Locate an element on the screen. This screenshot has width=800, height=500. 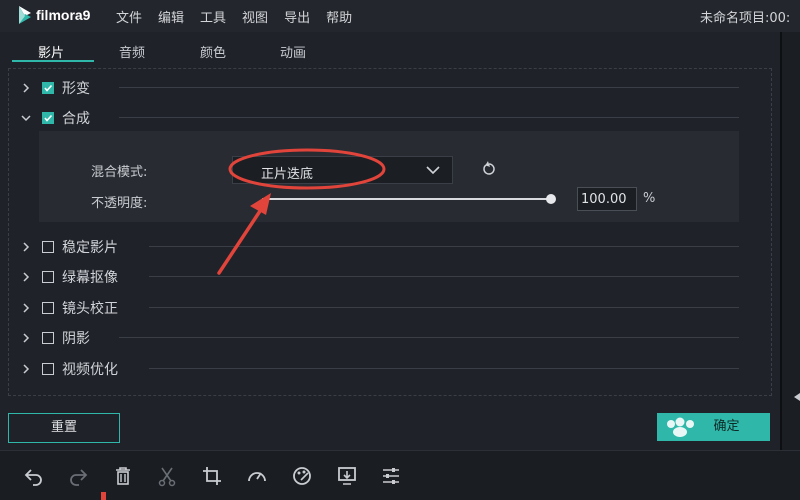
top-menu-bar: filmora9 文件 编辑 工具 视图 导出 帮助 未命名项目:00: is located at coordinates (400, 16).